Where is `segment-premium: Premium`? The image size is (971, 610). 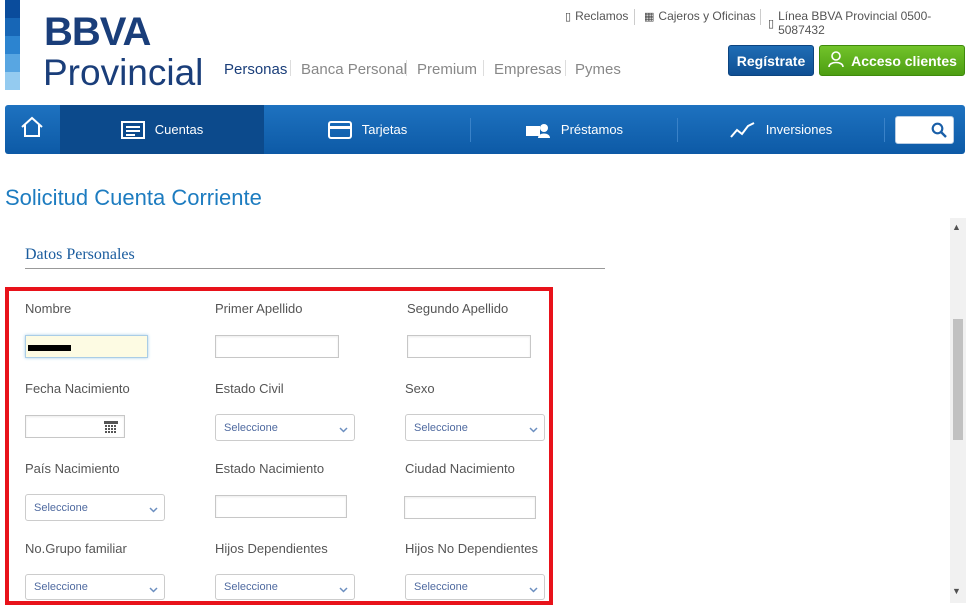
segment-premium: Premium is located at coordinates (447, 69).